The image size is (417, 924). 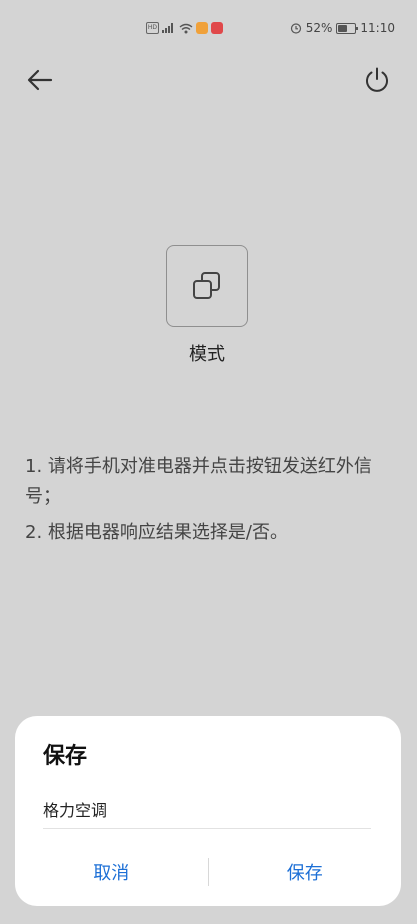 What do you see at coordinates (305, 872) in the screenshot?
I see `save-button: 保存` at bounding box center [305, 872].